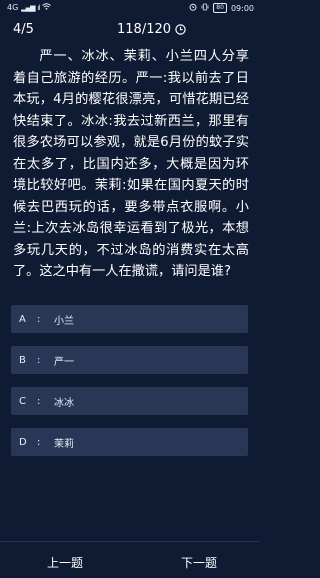 This screenshot has width=320, height=578. I want to click on clock-icon, so click(180, 29).